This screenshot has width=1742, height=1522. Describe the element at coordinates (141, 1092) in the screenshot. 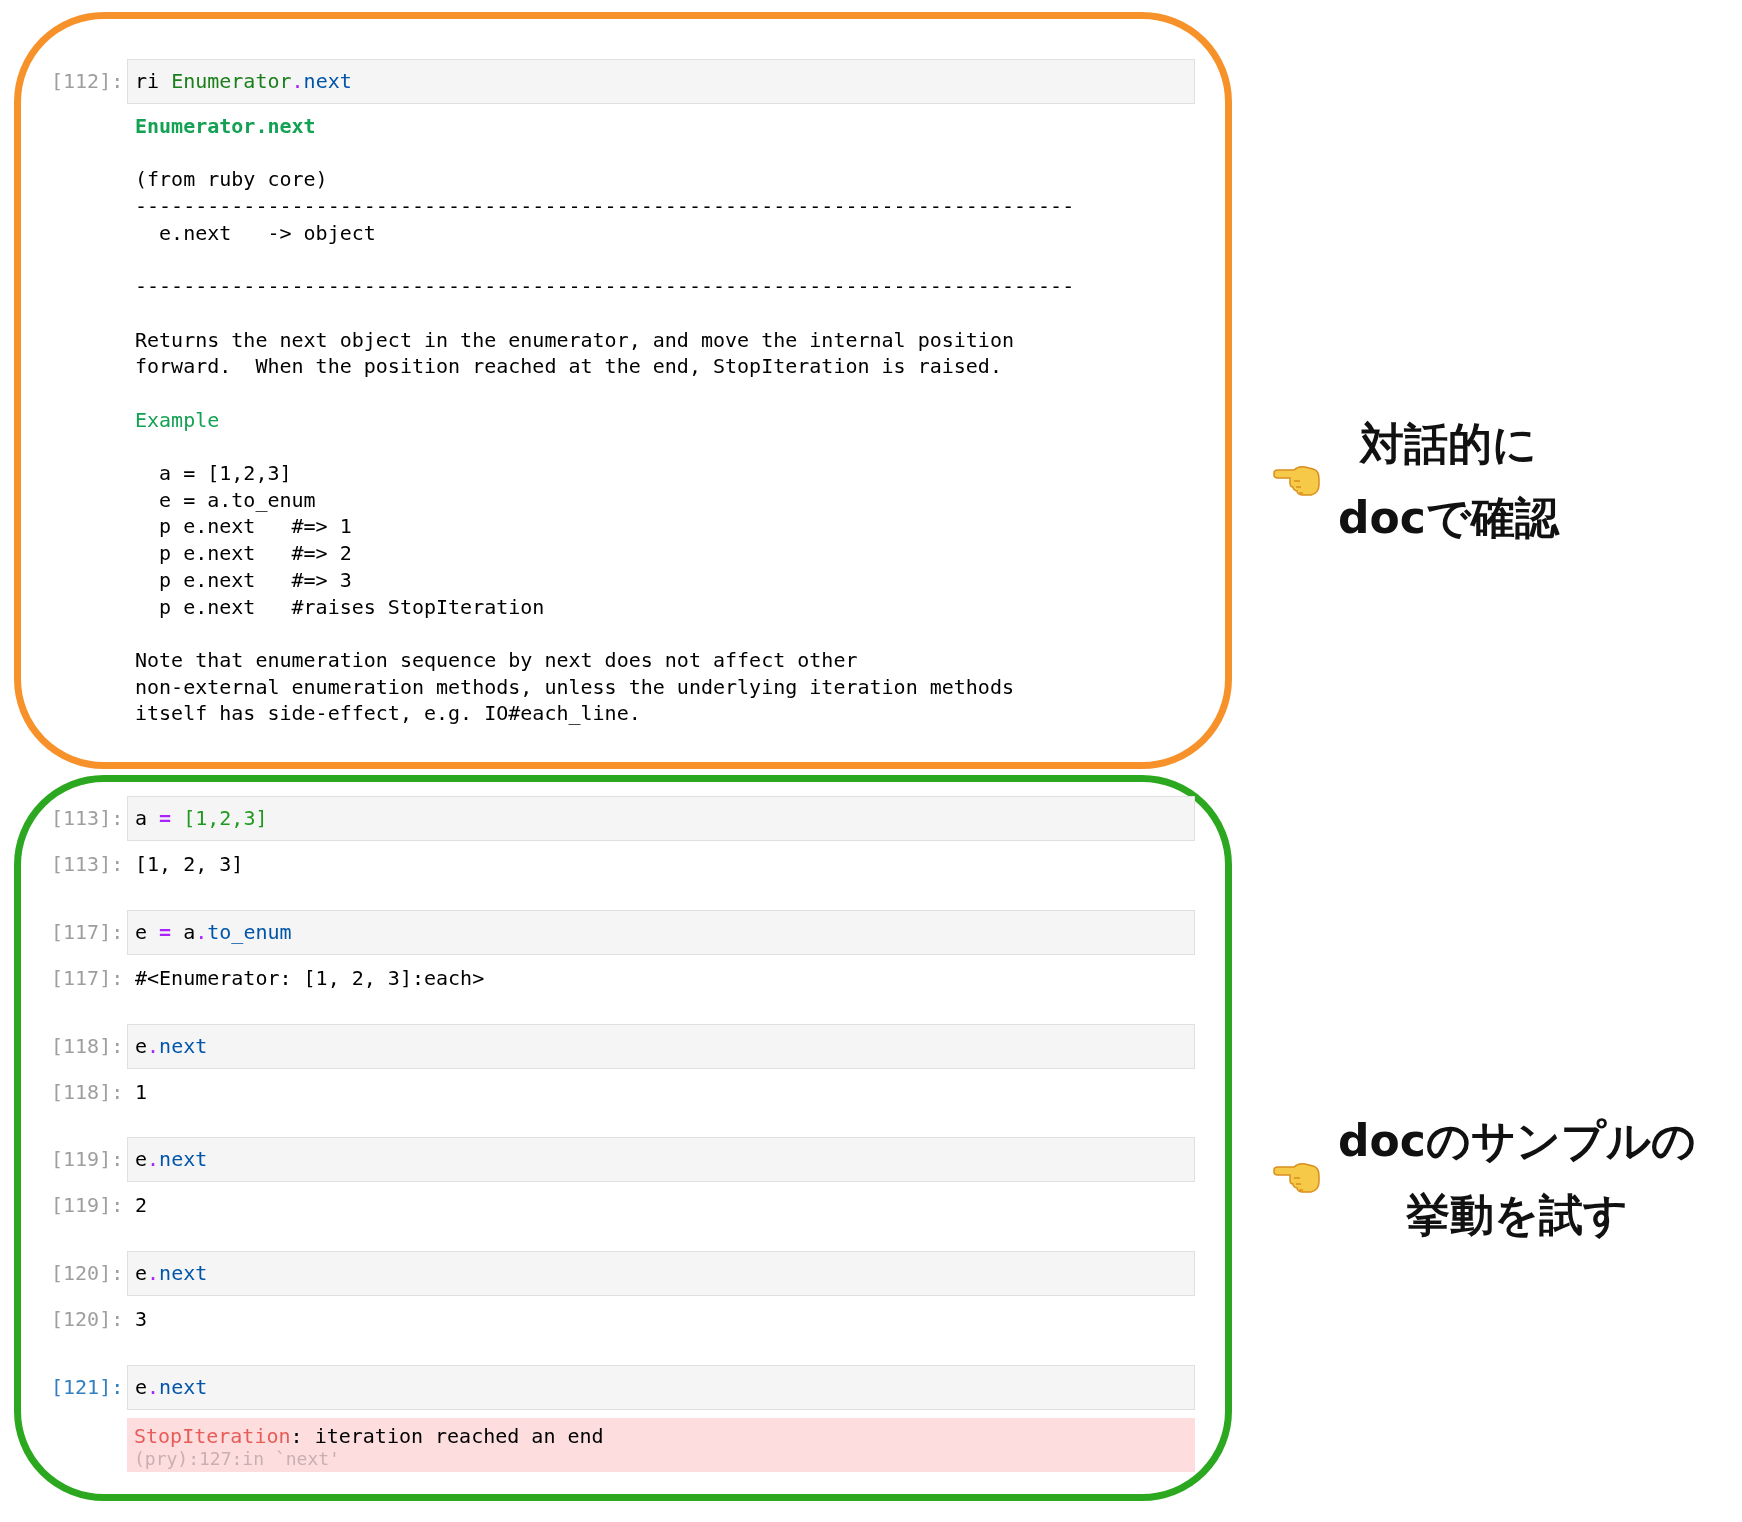

I see `output-text: 1` at that location.